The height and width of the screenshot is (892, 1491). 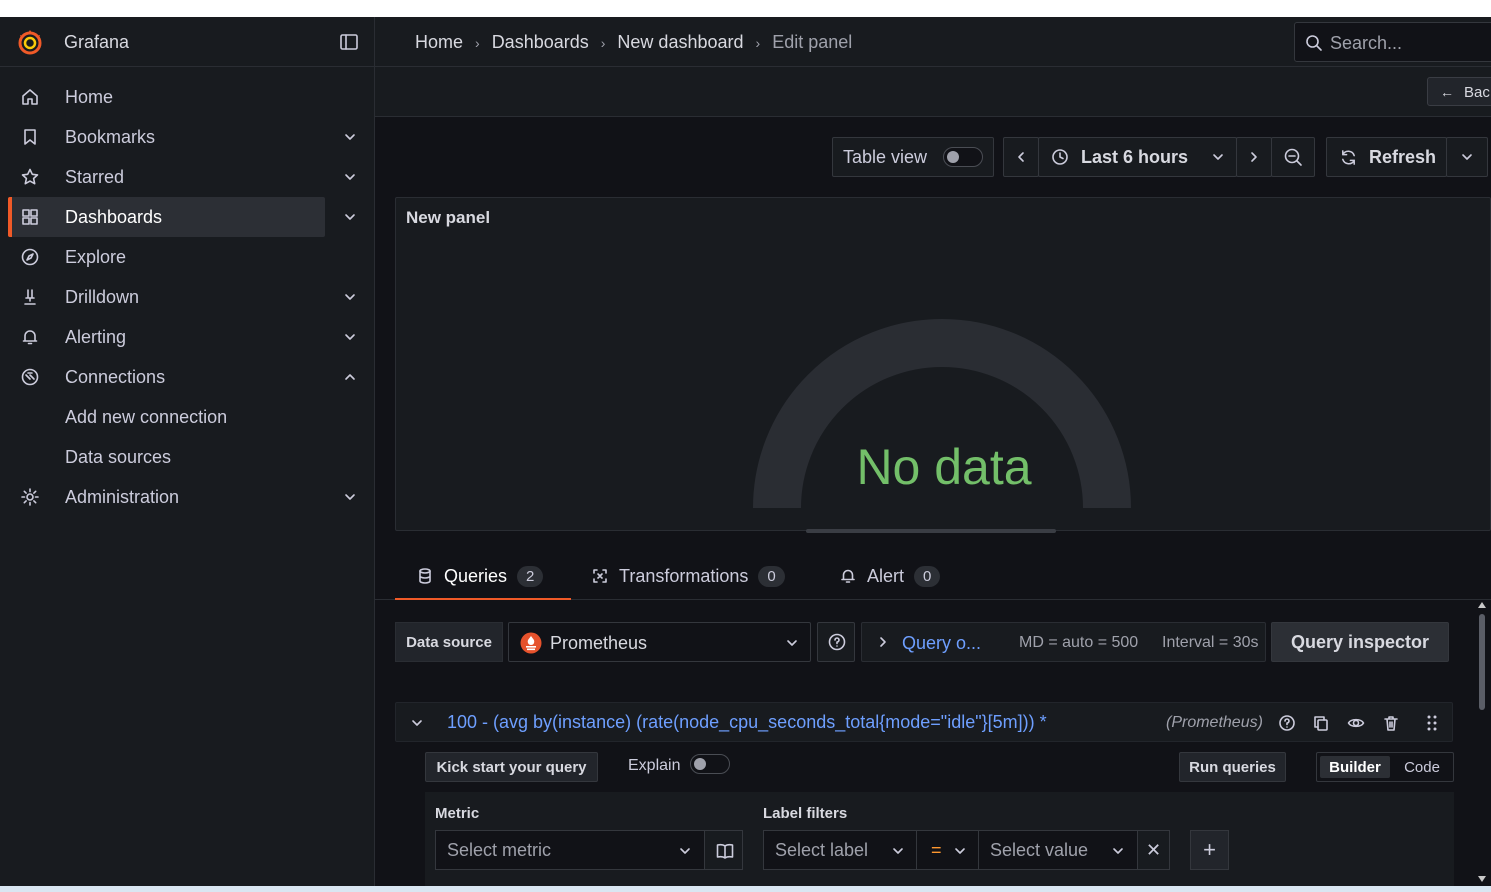 What do you see at coordinates (1447, 92) in the screenshot?
I see `arrow-left-icon: ←` at bounding box center [1447, 92].